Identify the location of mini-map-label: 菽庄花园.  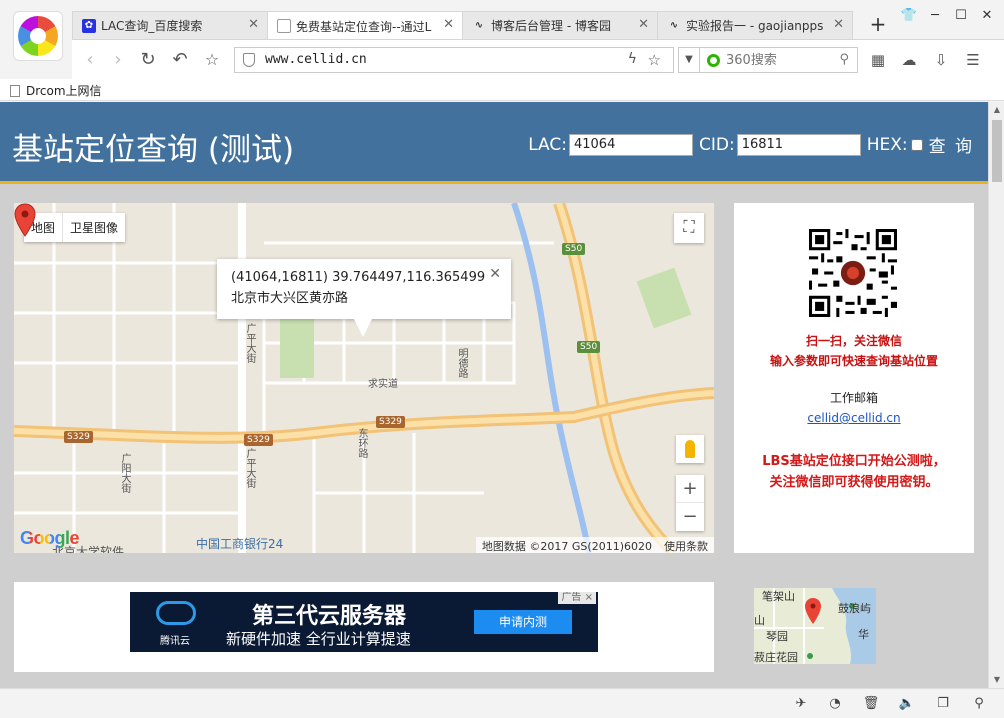
(776, 657).